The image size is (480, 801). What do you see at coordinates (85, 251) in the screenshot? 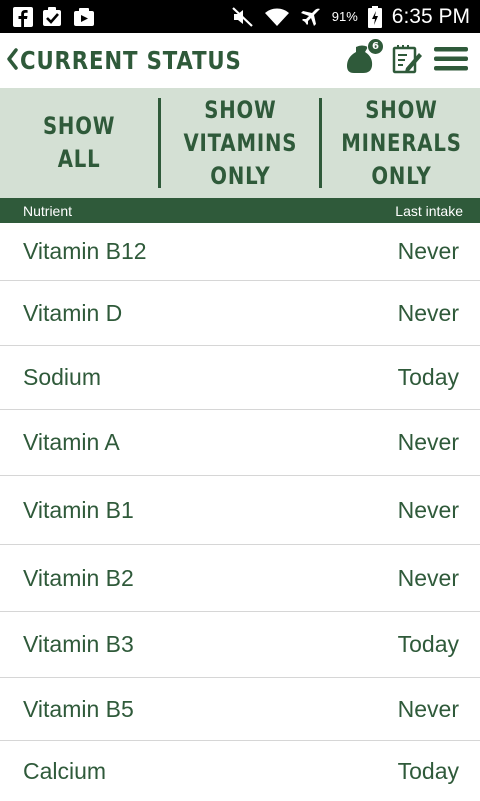
I see `nutrient-name: Vitamin B12` at bounding box center [85, 251].